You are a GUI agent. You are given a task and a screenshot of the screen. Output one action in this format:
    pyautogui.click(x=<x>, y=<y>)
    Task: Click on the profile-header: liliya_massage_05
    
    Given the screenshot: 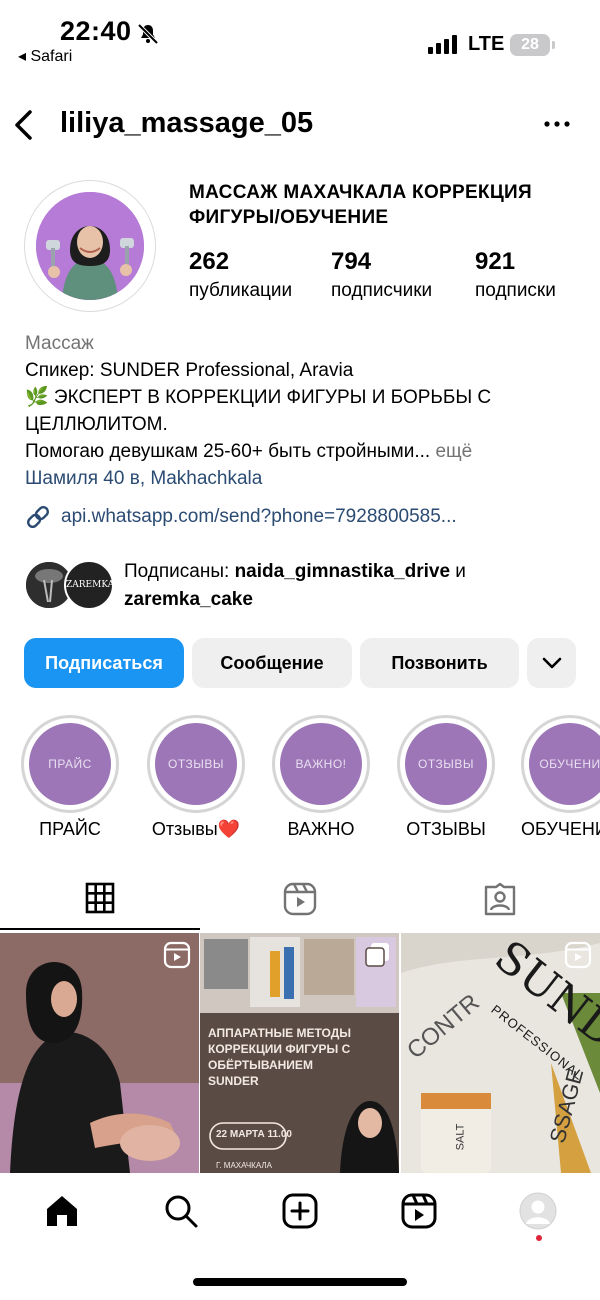 What is the action you would take?
    pyautogui.click(x=300, y=125)
    